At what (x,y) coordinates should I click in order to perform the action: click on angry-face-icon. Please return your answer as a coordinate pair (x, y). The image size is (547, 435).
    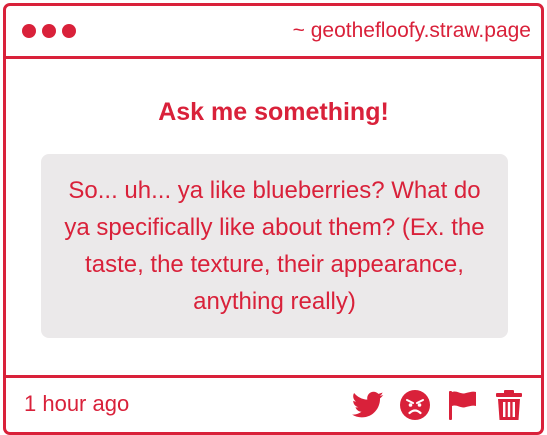
    Looking at the image, I should click on (415, 405).